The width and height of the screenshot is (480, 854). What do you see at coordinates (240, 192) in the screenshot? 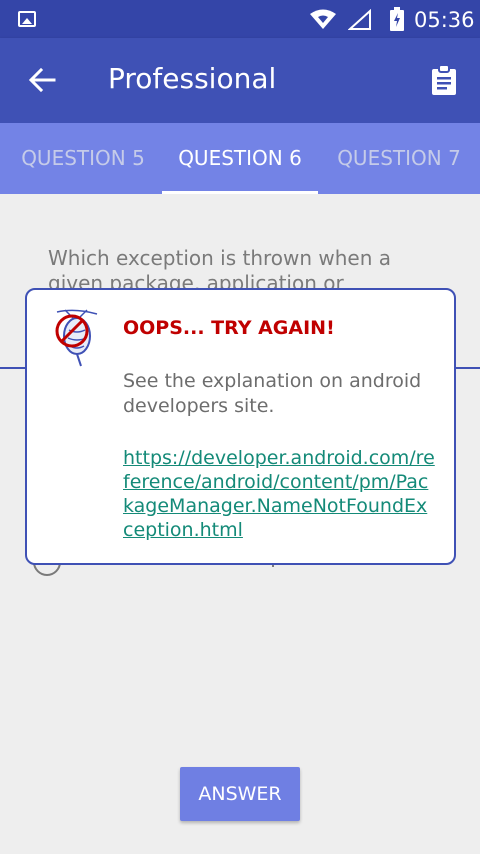
I see `active-tab-indicator` at bounding box center [240, 192].